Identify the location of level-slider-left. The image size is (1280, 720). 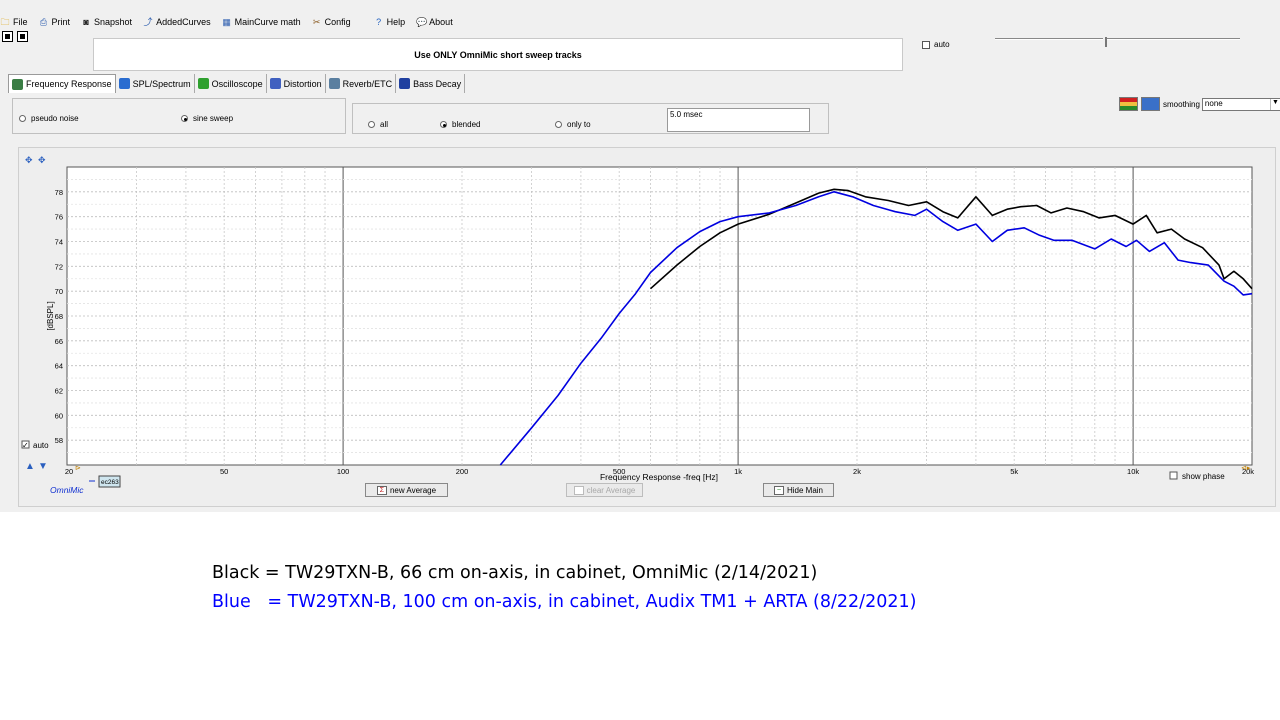
(1049, 39).